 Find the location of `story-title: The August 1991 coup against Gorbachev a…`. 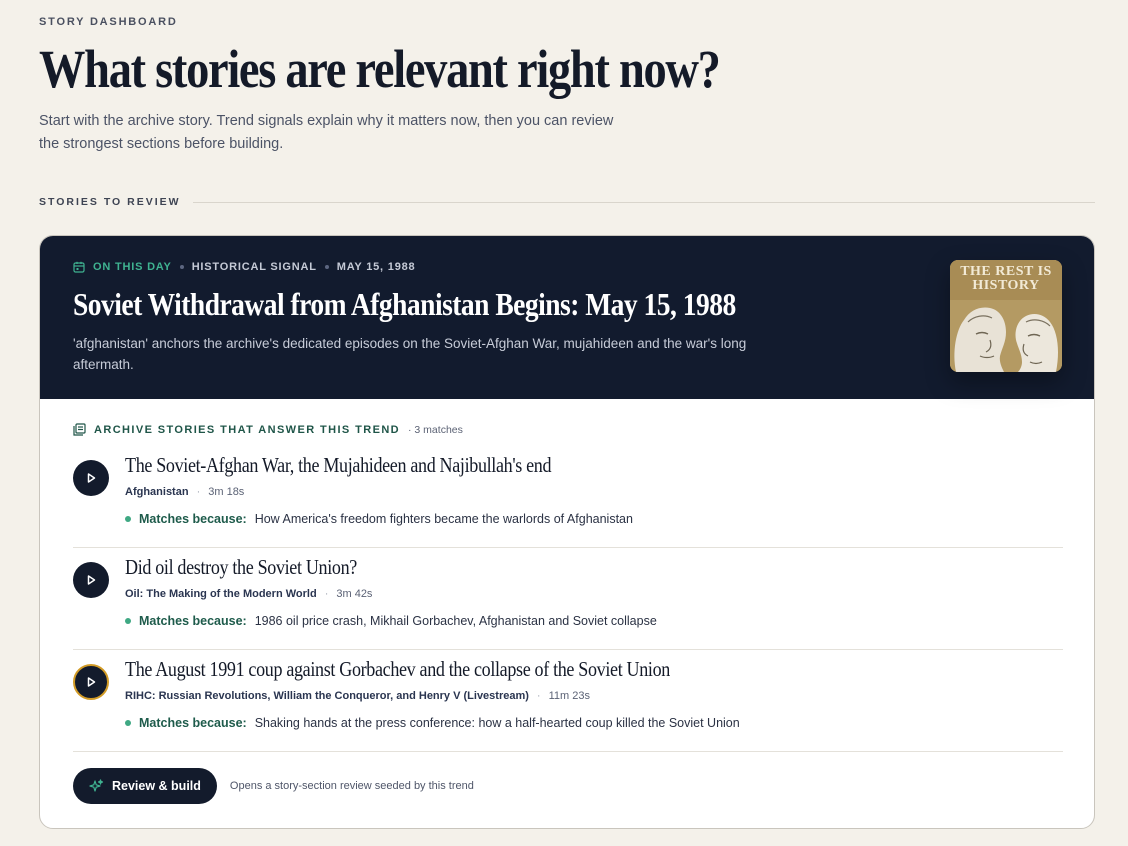

story-title: The August 1991 coup against Gorbachev a… is located at coordinates (397, 669).